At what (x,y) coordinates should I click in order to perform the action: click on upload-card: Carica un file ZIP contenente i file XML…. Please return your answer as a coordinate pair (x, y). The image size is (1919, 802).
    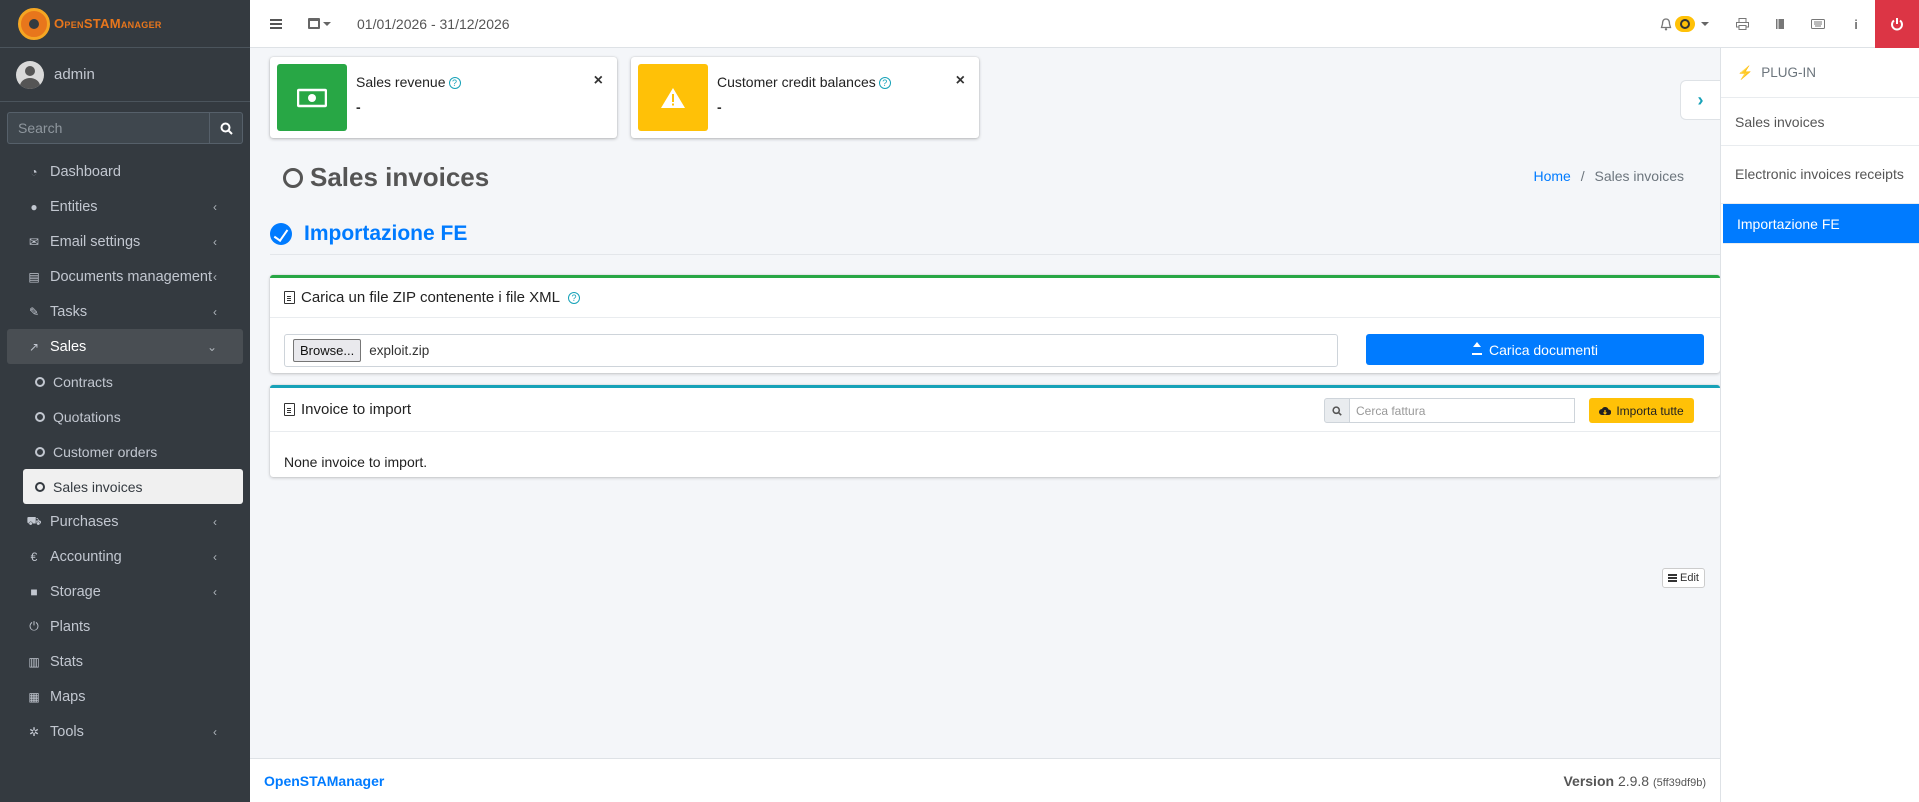
    Looking at the image, I should click on (995, 324).